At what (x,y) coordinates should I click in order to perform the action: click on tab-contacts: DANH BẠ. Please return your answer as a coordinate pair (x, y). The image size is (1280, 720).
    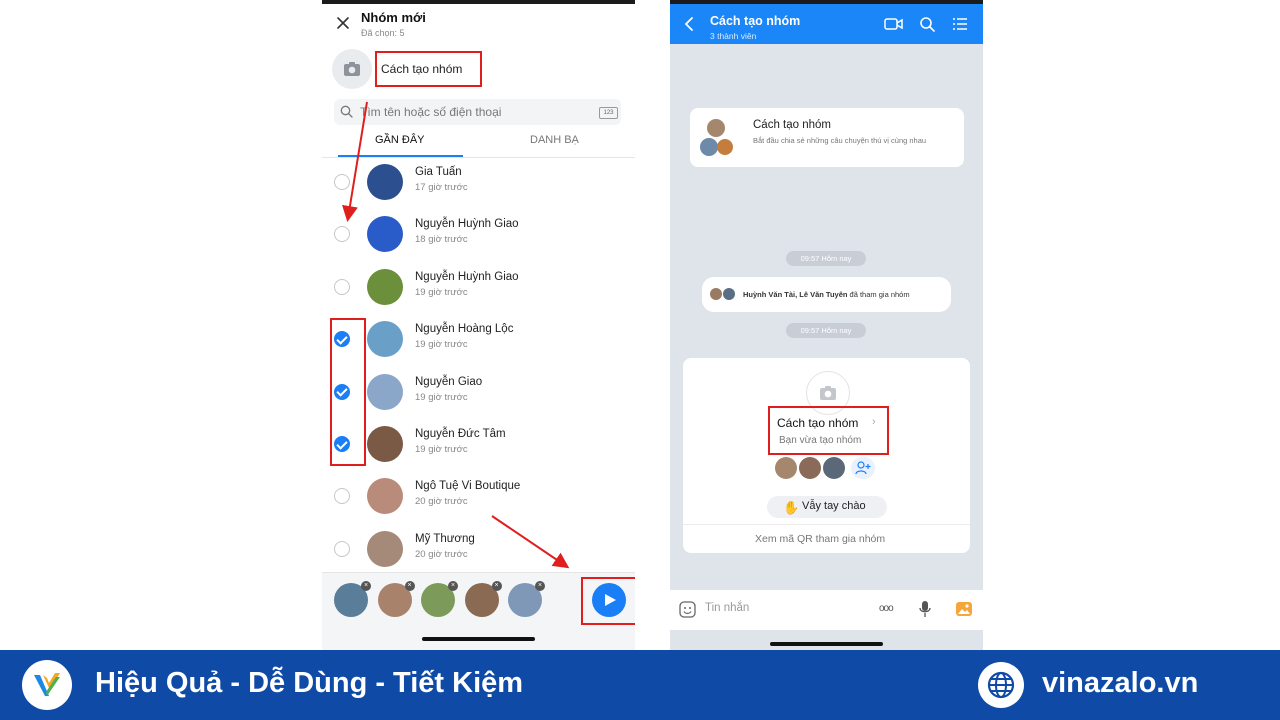
    Looking at the image, I should click on (554, 140).